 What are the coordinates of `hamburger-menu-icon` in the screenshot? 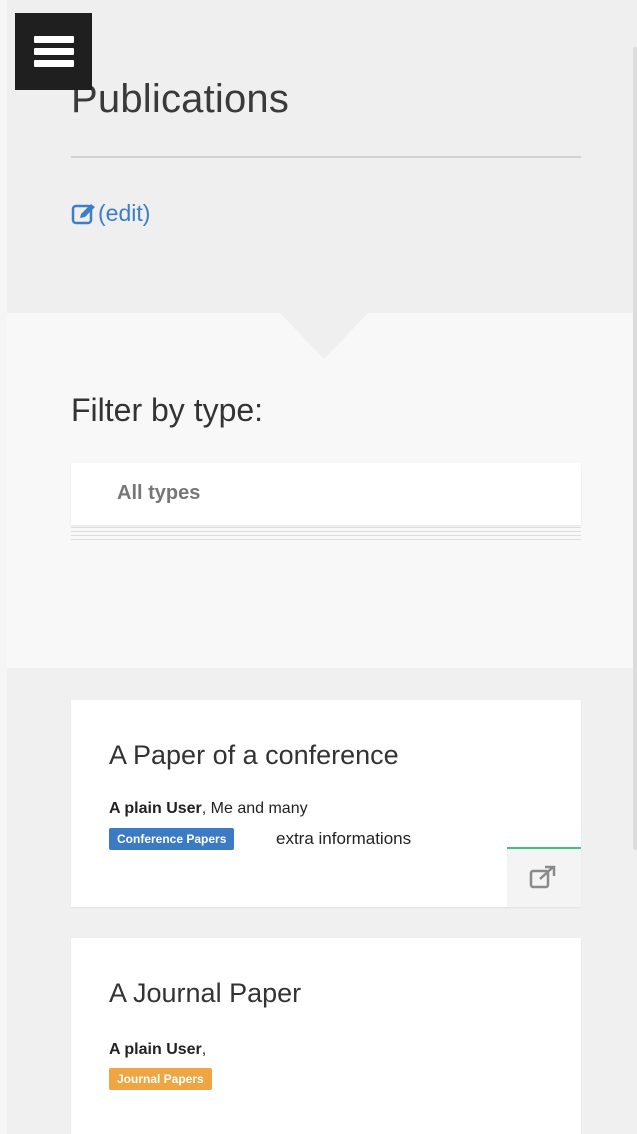 It's located at (53, 51).